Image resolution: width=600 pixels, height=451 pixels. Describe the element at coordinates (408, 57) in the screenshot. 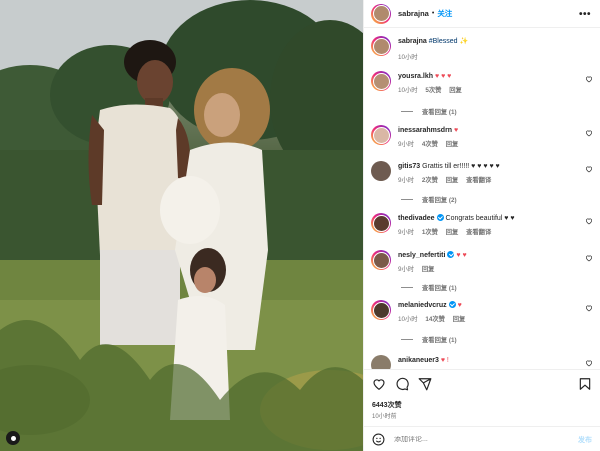

I see `caption-time: 10小时` at that location.